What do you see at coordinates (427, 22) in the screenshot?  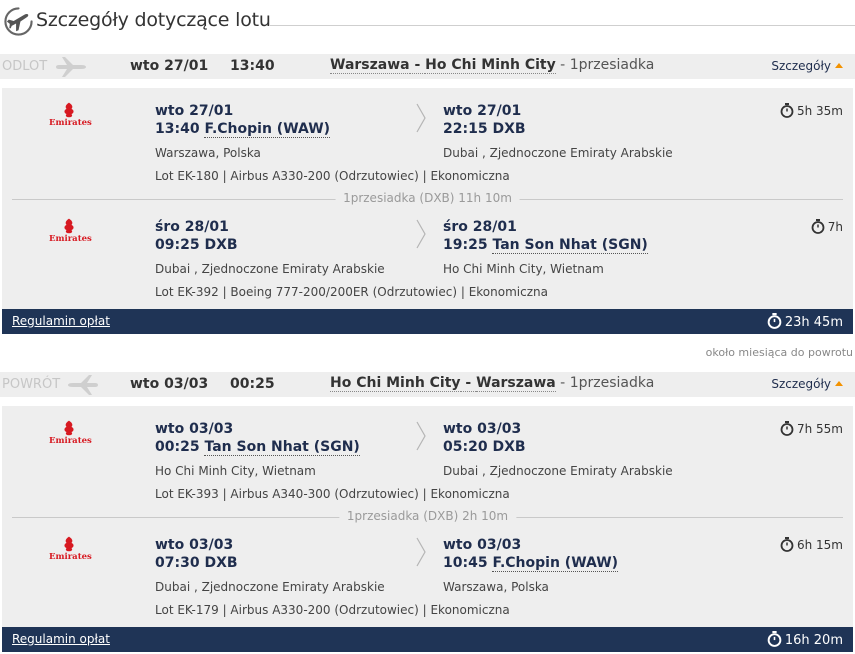 I see `page-header: Szczegóły dotyczące lotu` at bounding box center [427, 22].